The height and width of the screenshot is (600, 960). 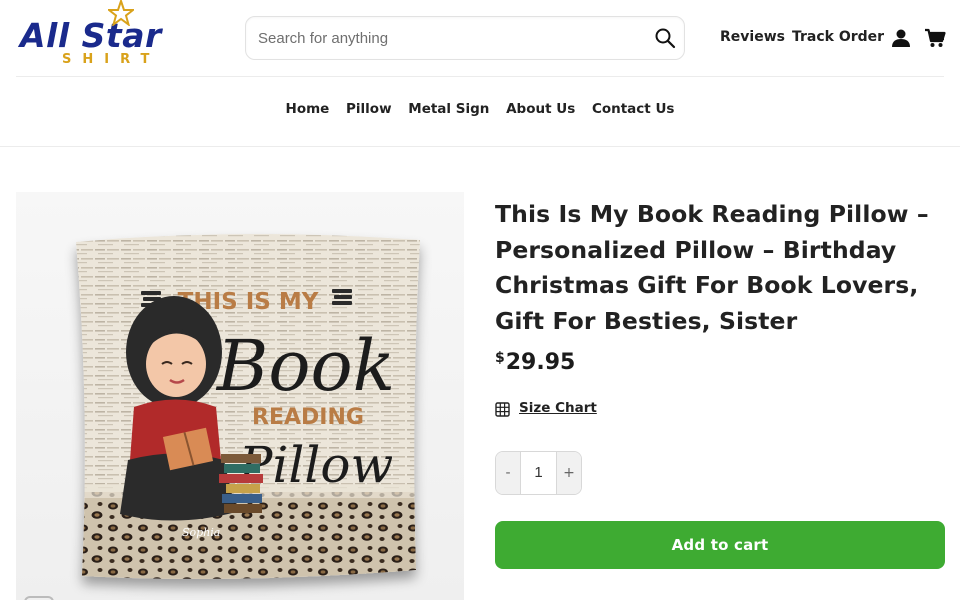 I want to click on quantity-decrease-button: -, so click(x=508, y=473).